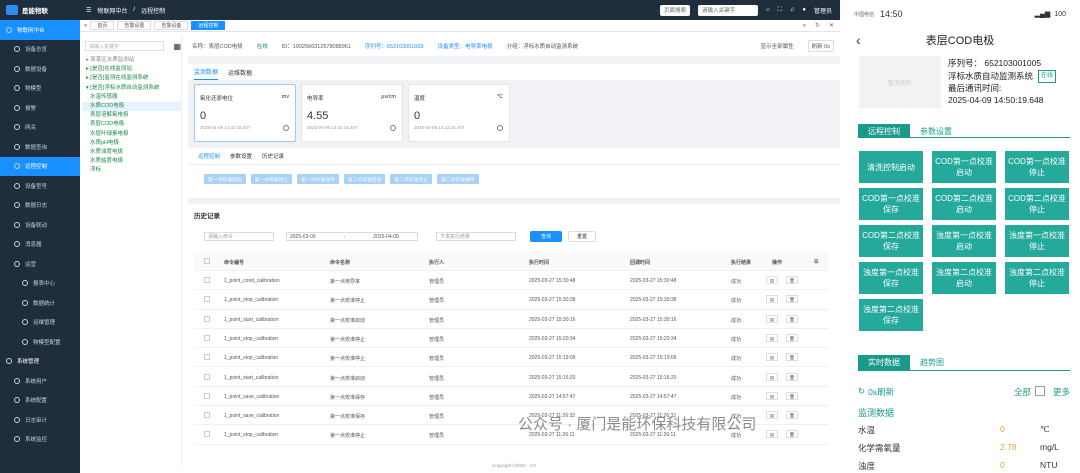  I want to click on control-button: 浊度第二点校准停止, so click(1037, 278).